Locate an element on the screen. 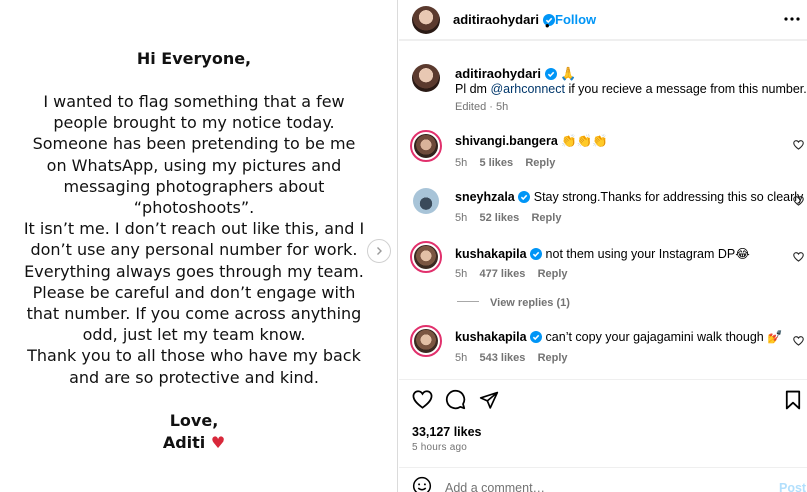  post-timestamp: 5 hours ago is located at coordinates (440, 447).